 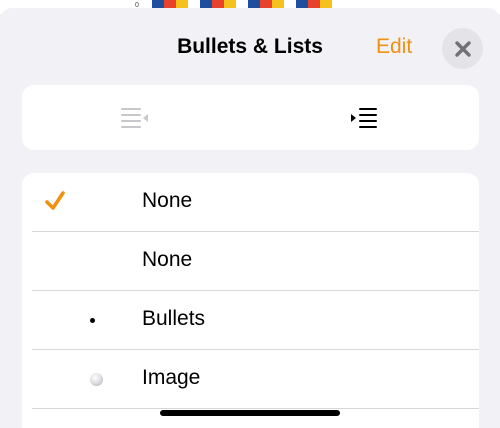 I want to click on sheet-title: Bullets & Lists, so click(x=250, y=46).